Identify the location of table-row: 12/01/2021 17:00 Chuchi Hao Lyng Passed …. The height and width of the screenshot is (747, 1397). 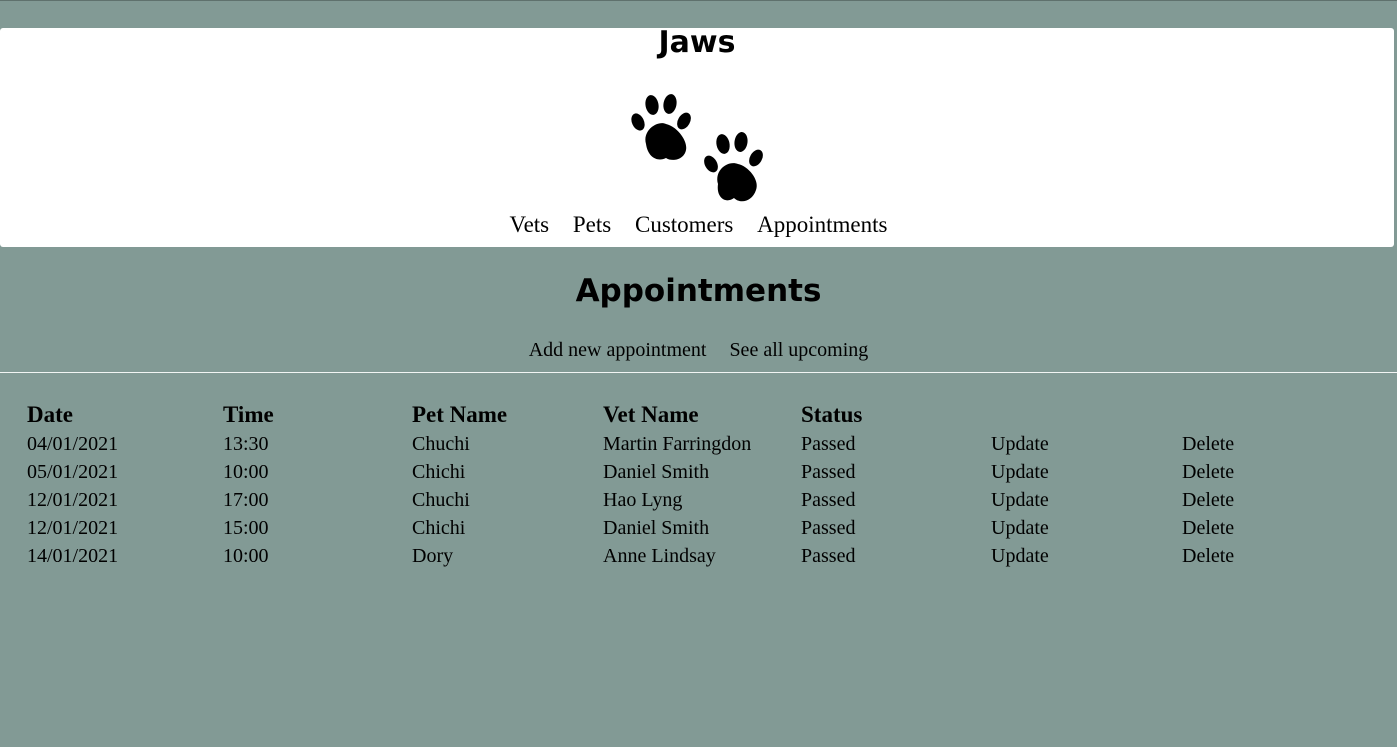
(697, 500).